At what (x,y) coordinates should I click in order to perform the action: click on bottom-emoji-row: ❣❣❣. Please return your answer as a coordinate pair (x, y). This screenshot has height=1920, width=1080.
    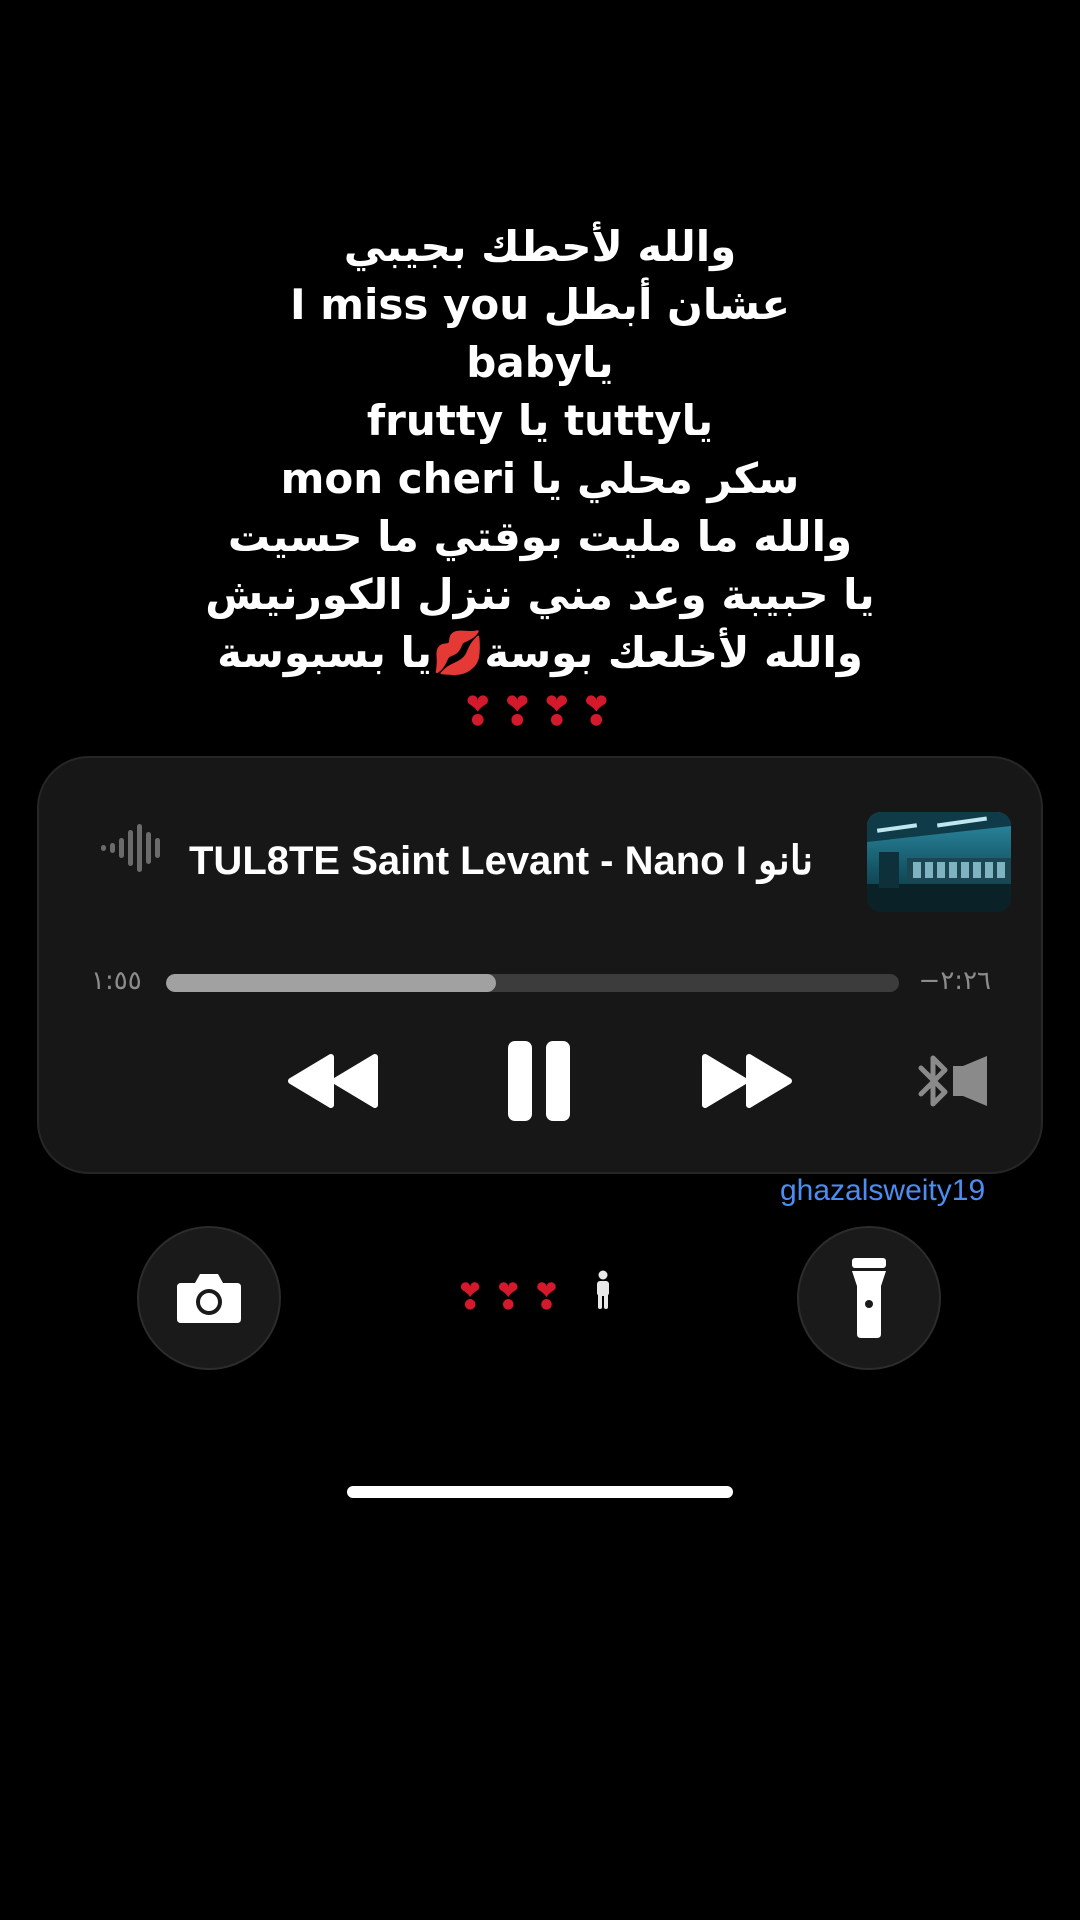
    Looking at the image, I should click on (534, 1298).